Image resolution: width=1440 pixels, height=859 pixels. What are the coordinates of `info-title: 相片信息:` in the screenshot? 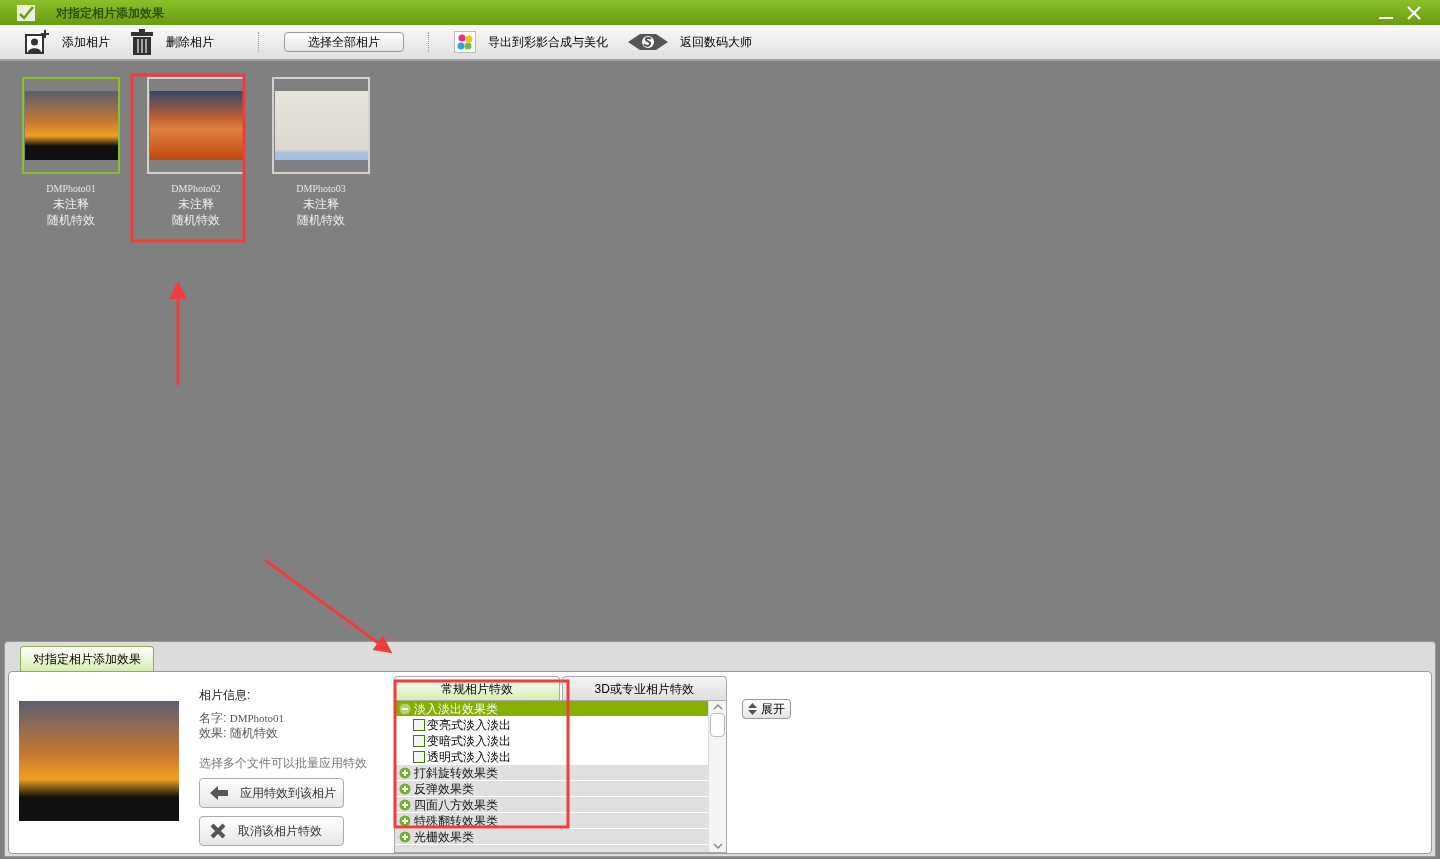 It's located at (225, 695).